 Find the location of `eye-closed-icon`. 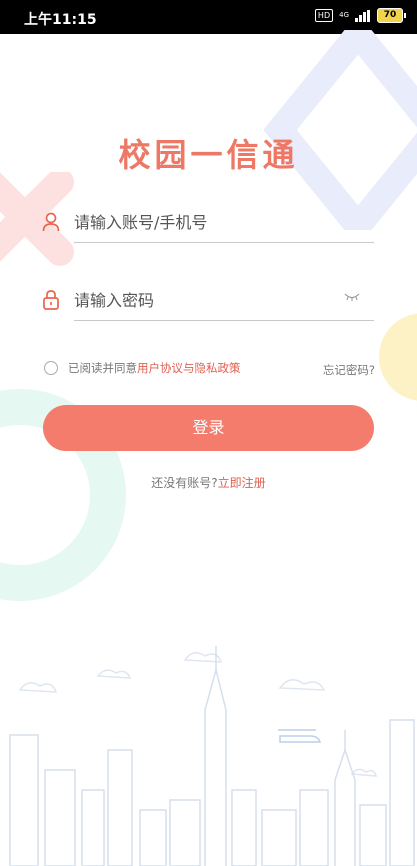

eye-closed-icon is located at coordinates (352, 297).